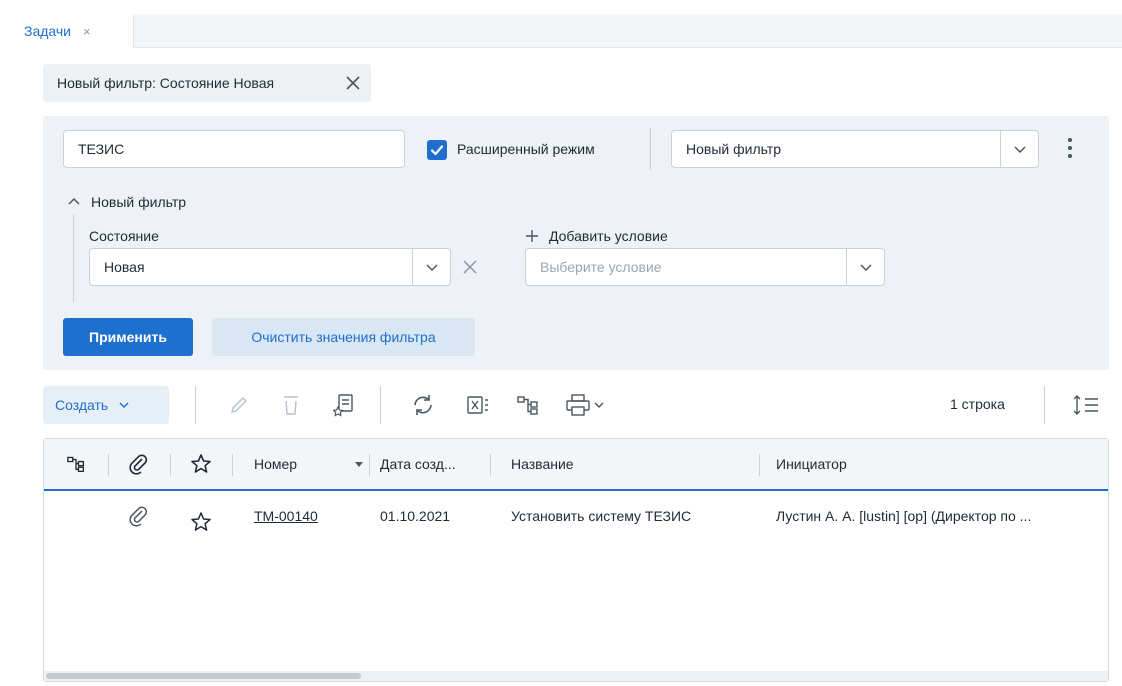 The width and height of the screenshot is (1122, 686). What do you see at coordinates (601, 516) in the screenshot?
I see `name-cell: Установить систему ТЕЗИС` at bounding box center [601, 516].